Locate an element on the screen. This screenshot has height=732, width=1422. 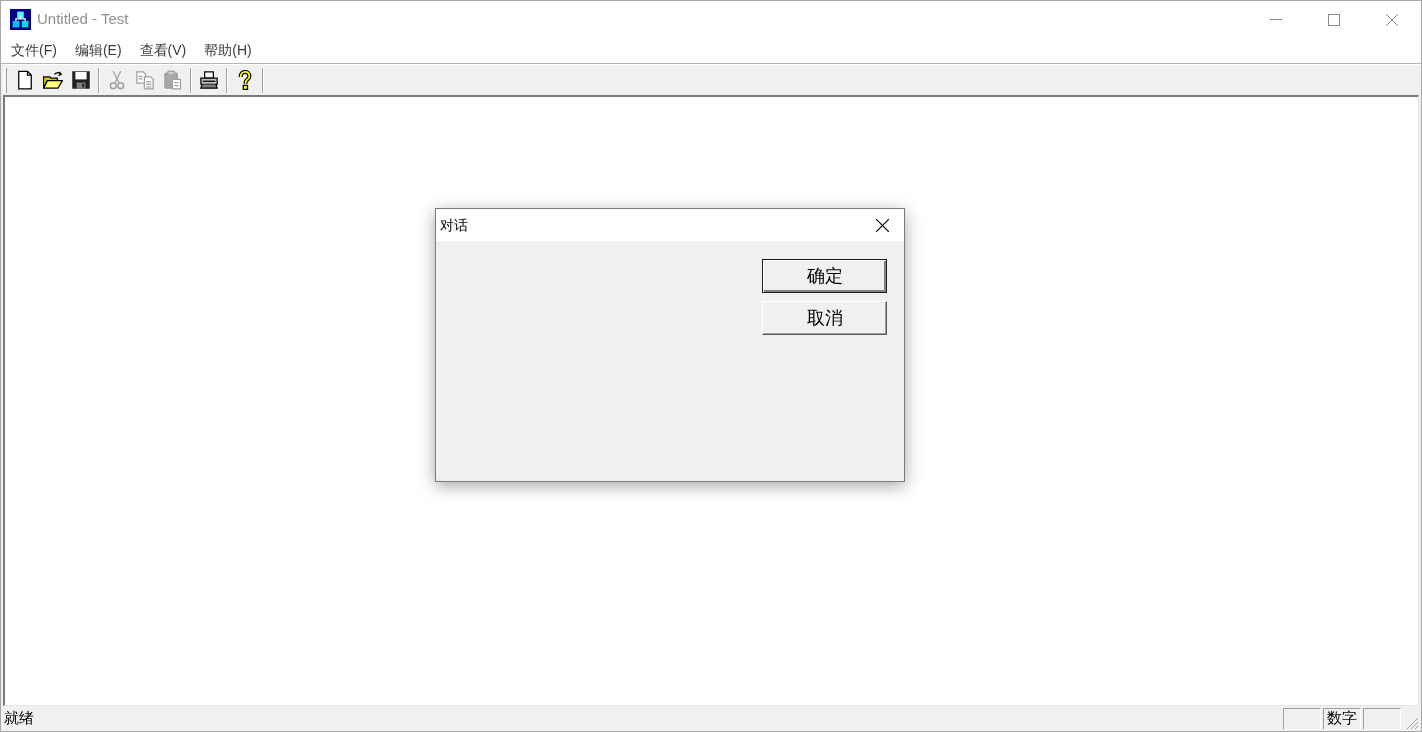
folder-icon is located at coordinates (53, 80).